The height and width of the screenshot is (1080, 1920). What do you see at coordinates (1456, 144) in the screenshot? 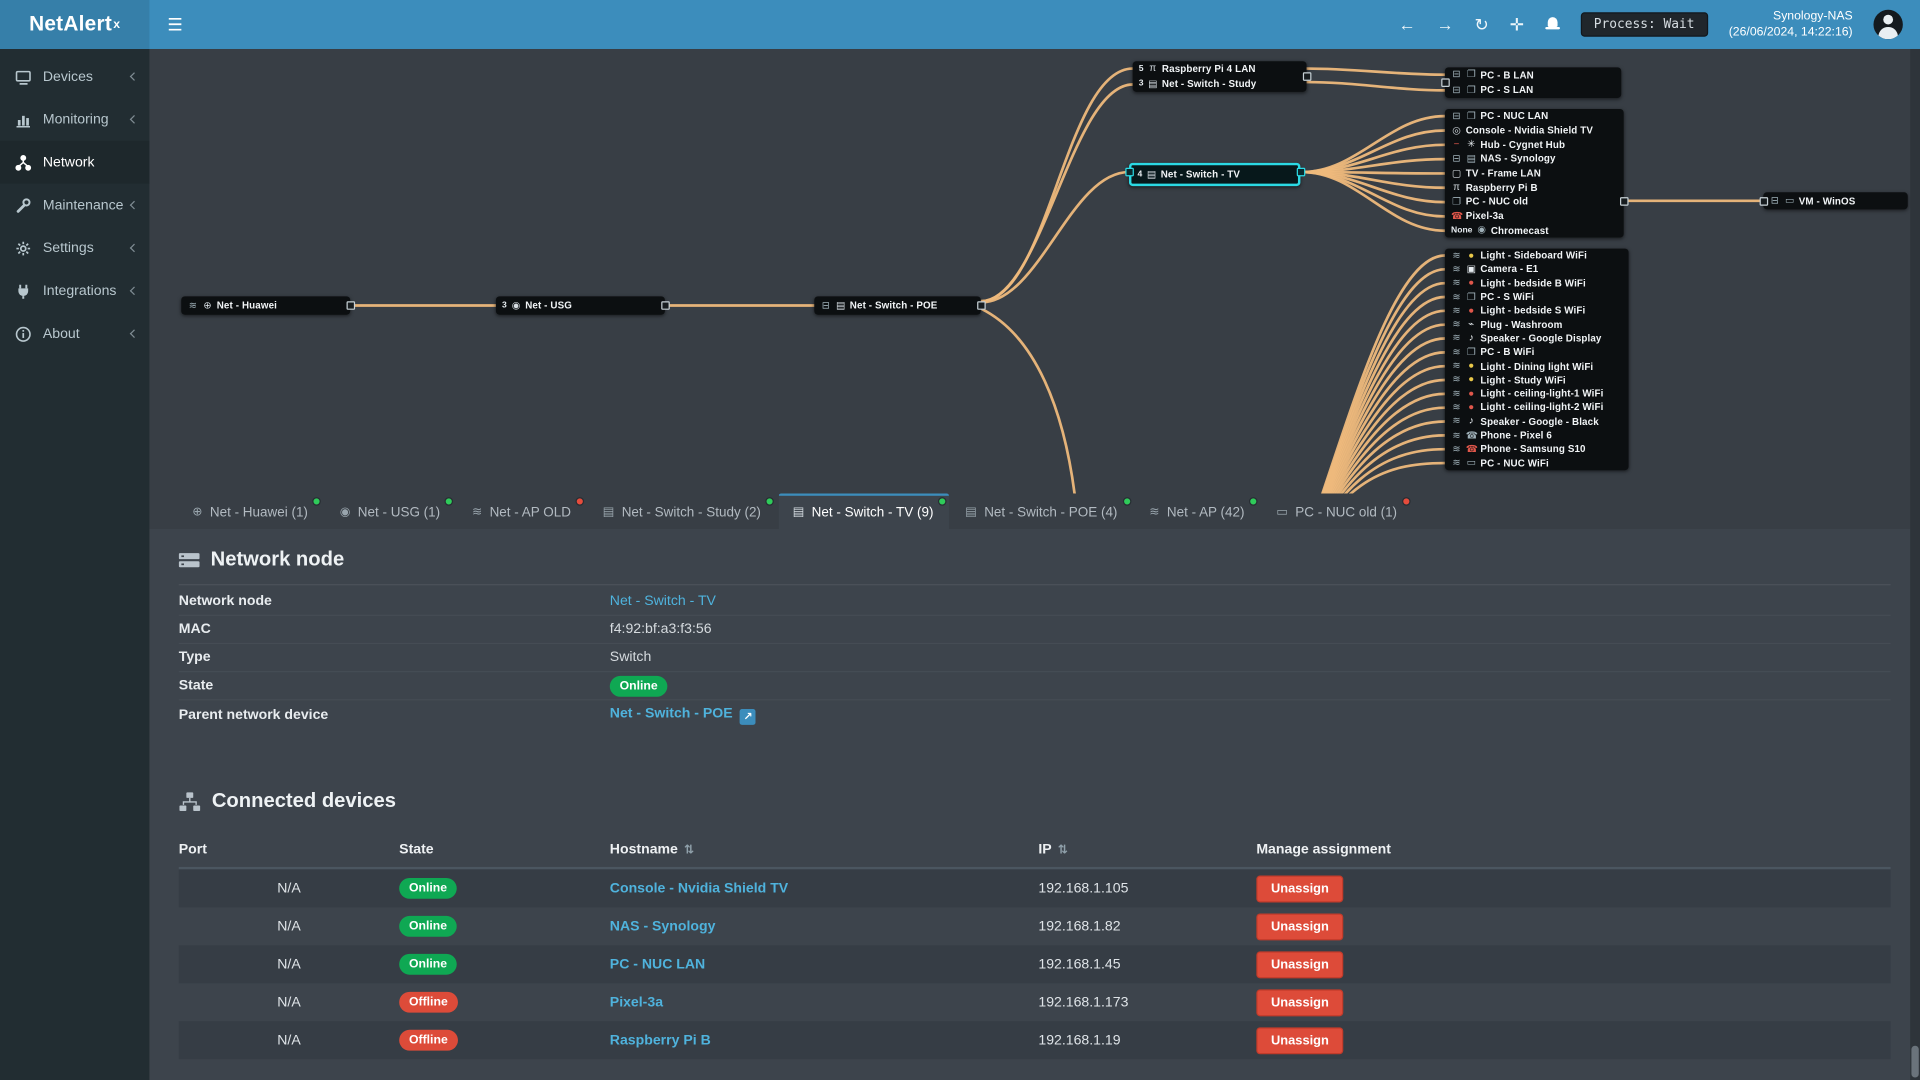
I see `dash-red-icon: −` at bounding box center [1456, 144].